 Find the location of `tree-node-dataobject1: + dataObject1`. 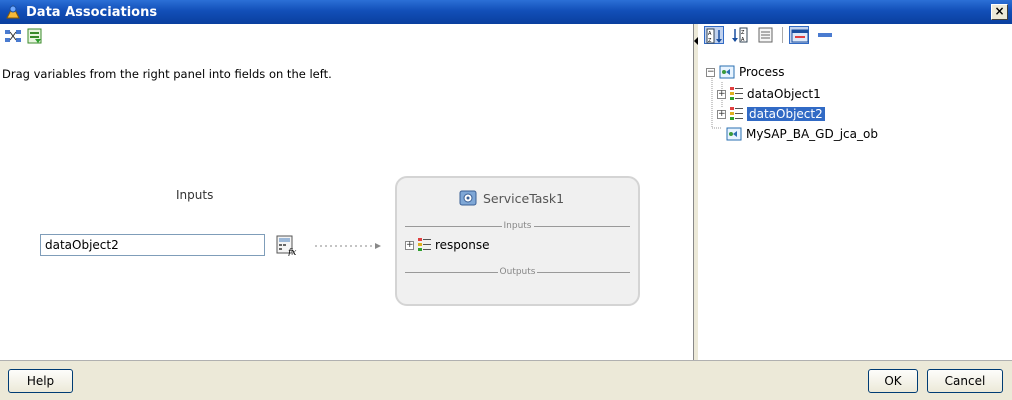

tree-node-dataobject1: + dataObject1 is located at coordinates (769, 94).